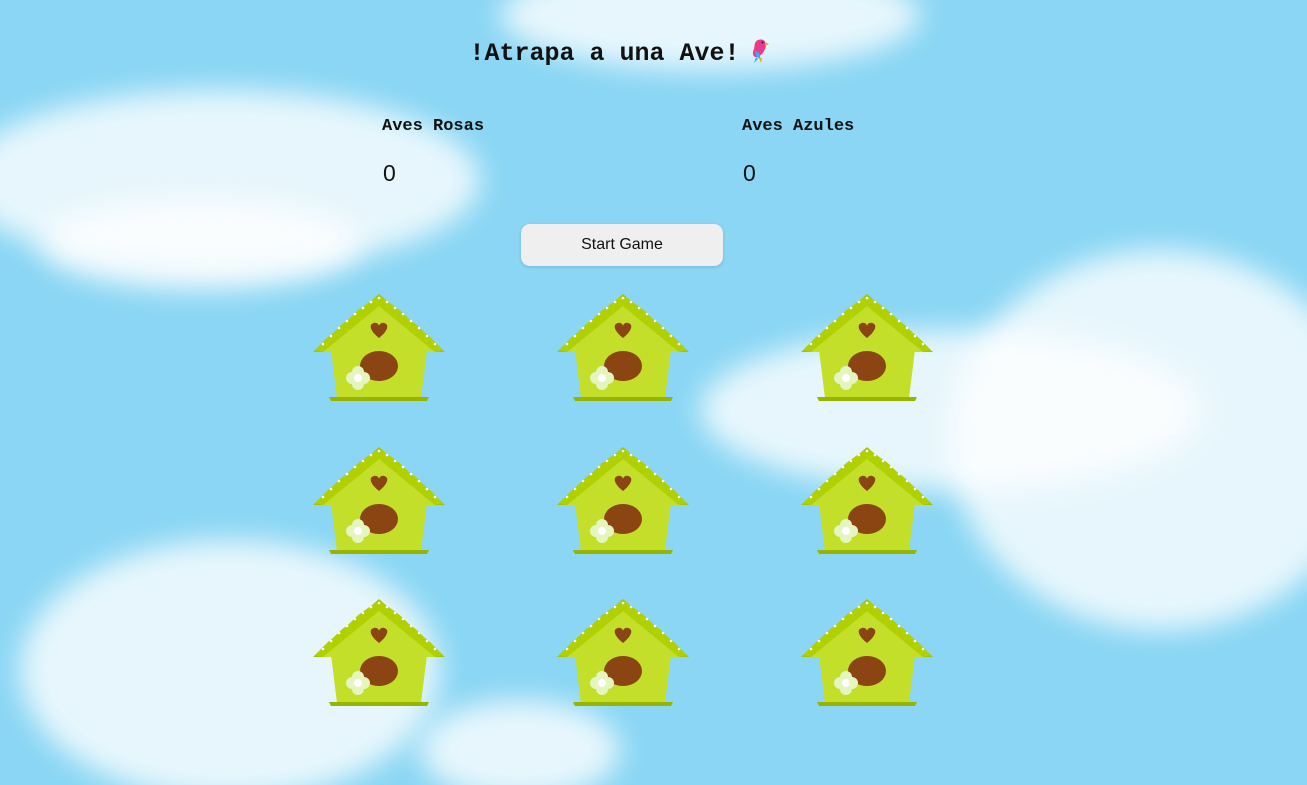 The height and width of the screenshot is (785, 1307). I want to click on page-title: !Atrapa a una Ave!, so click(621, 54).